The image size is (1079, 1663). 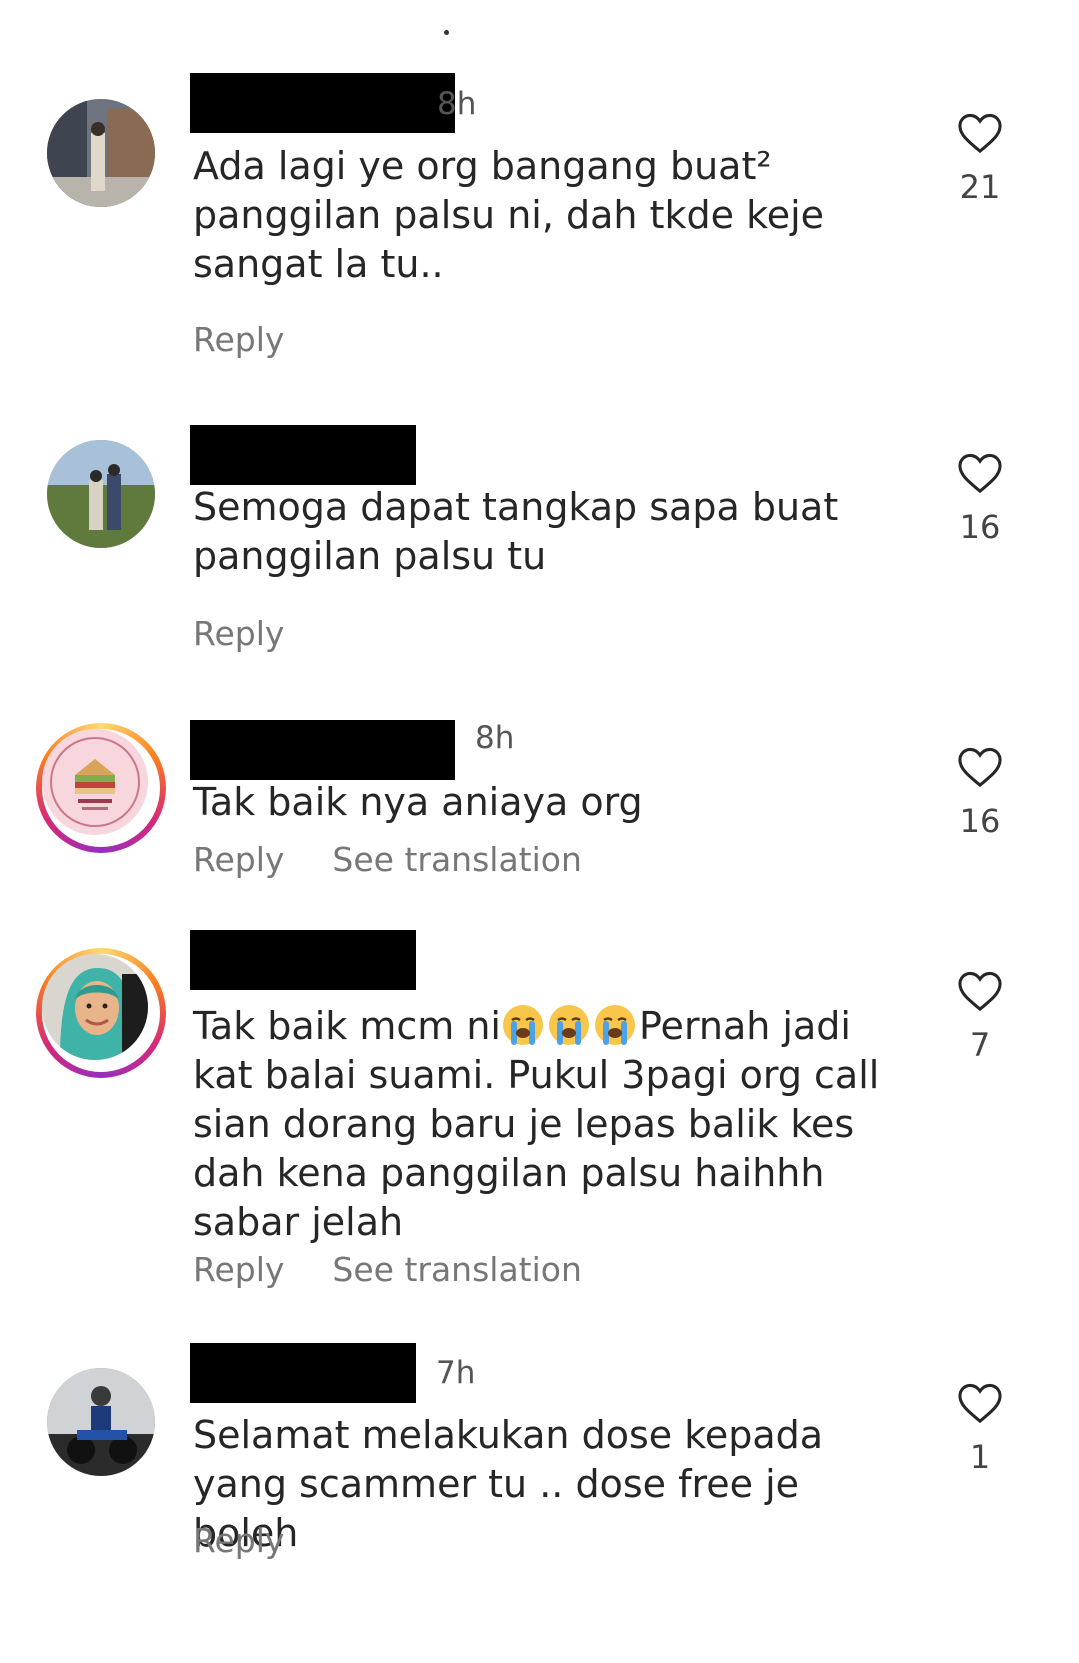 I want to click on comment-text-start: Tak baik mcm ni, so click(x=347, y=1026).